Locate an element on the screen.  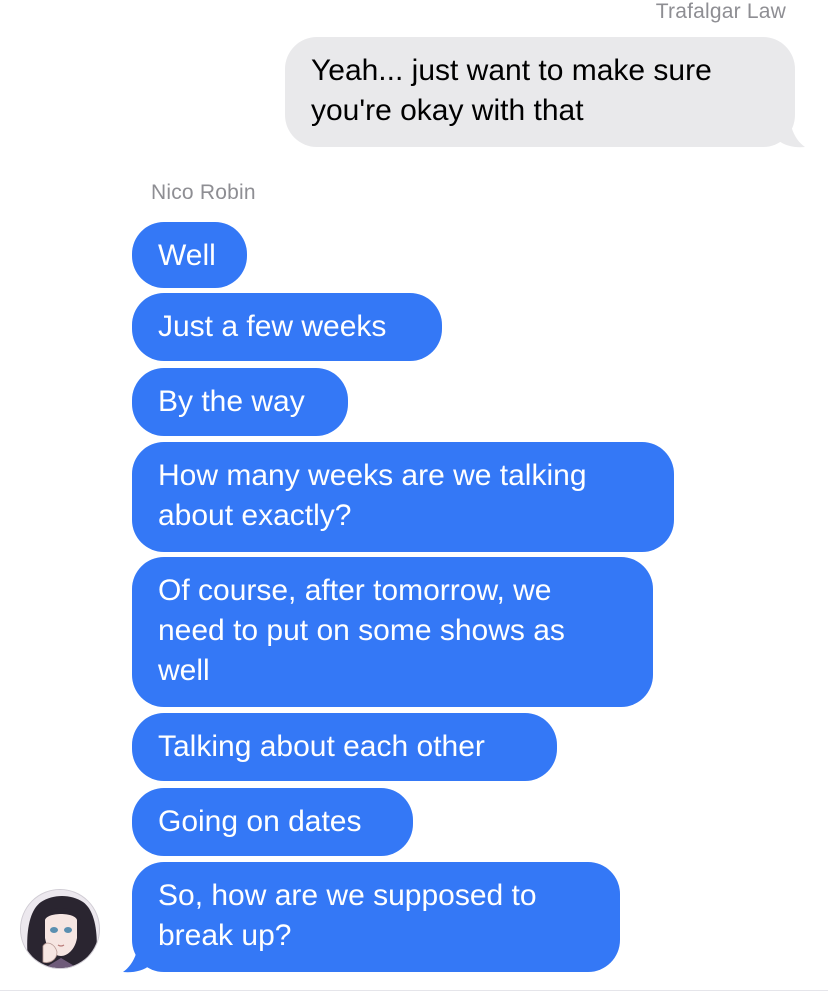
message-line: about exactly? is located at coordinates (255, 515).